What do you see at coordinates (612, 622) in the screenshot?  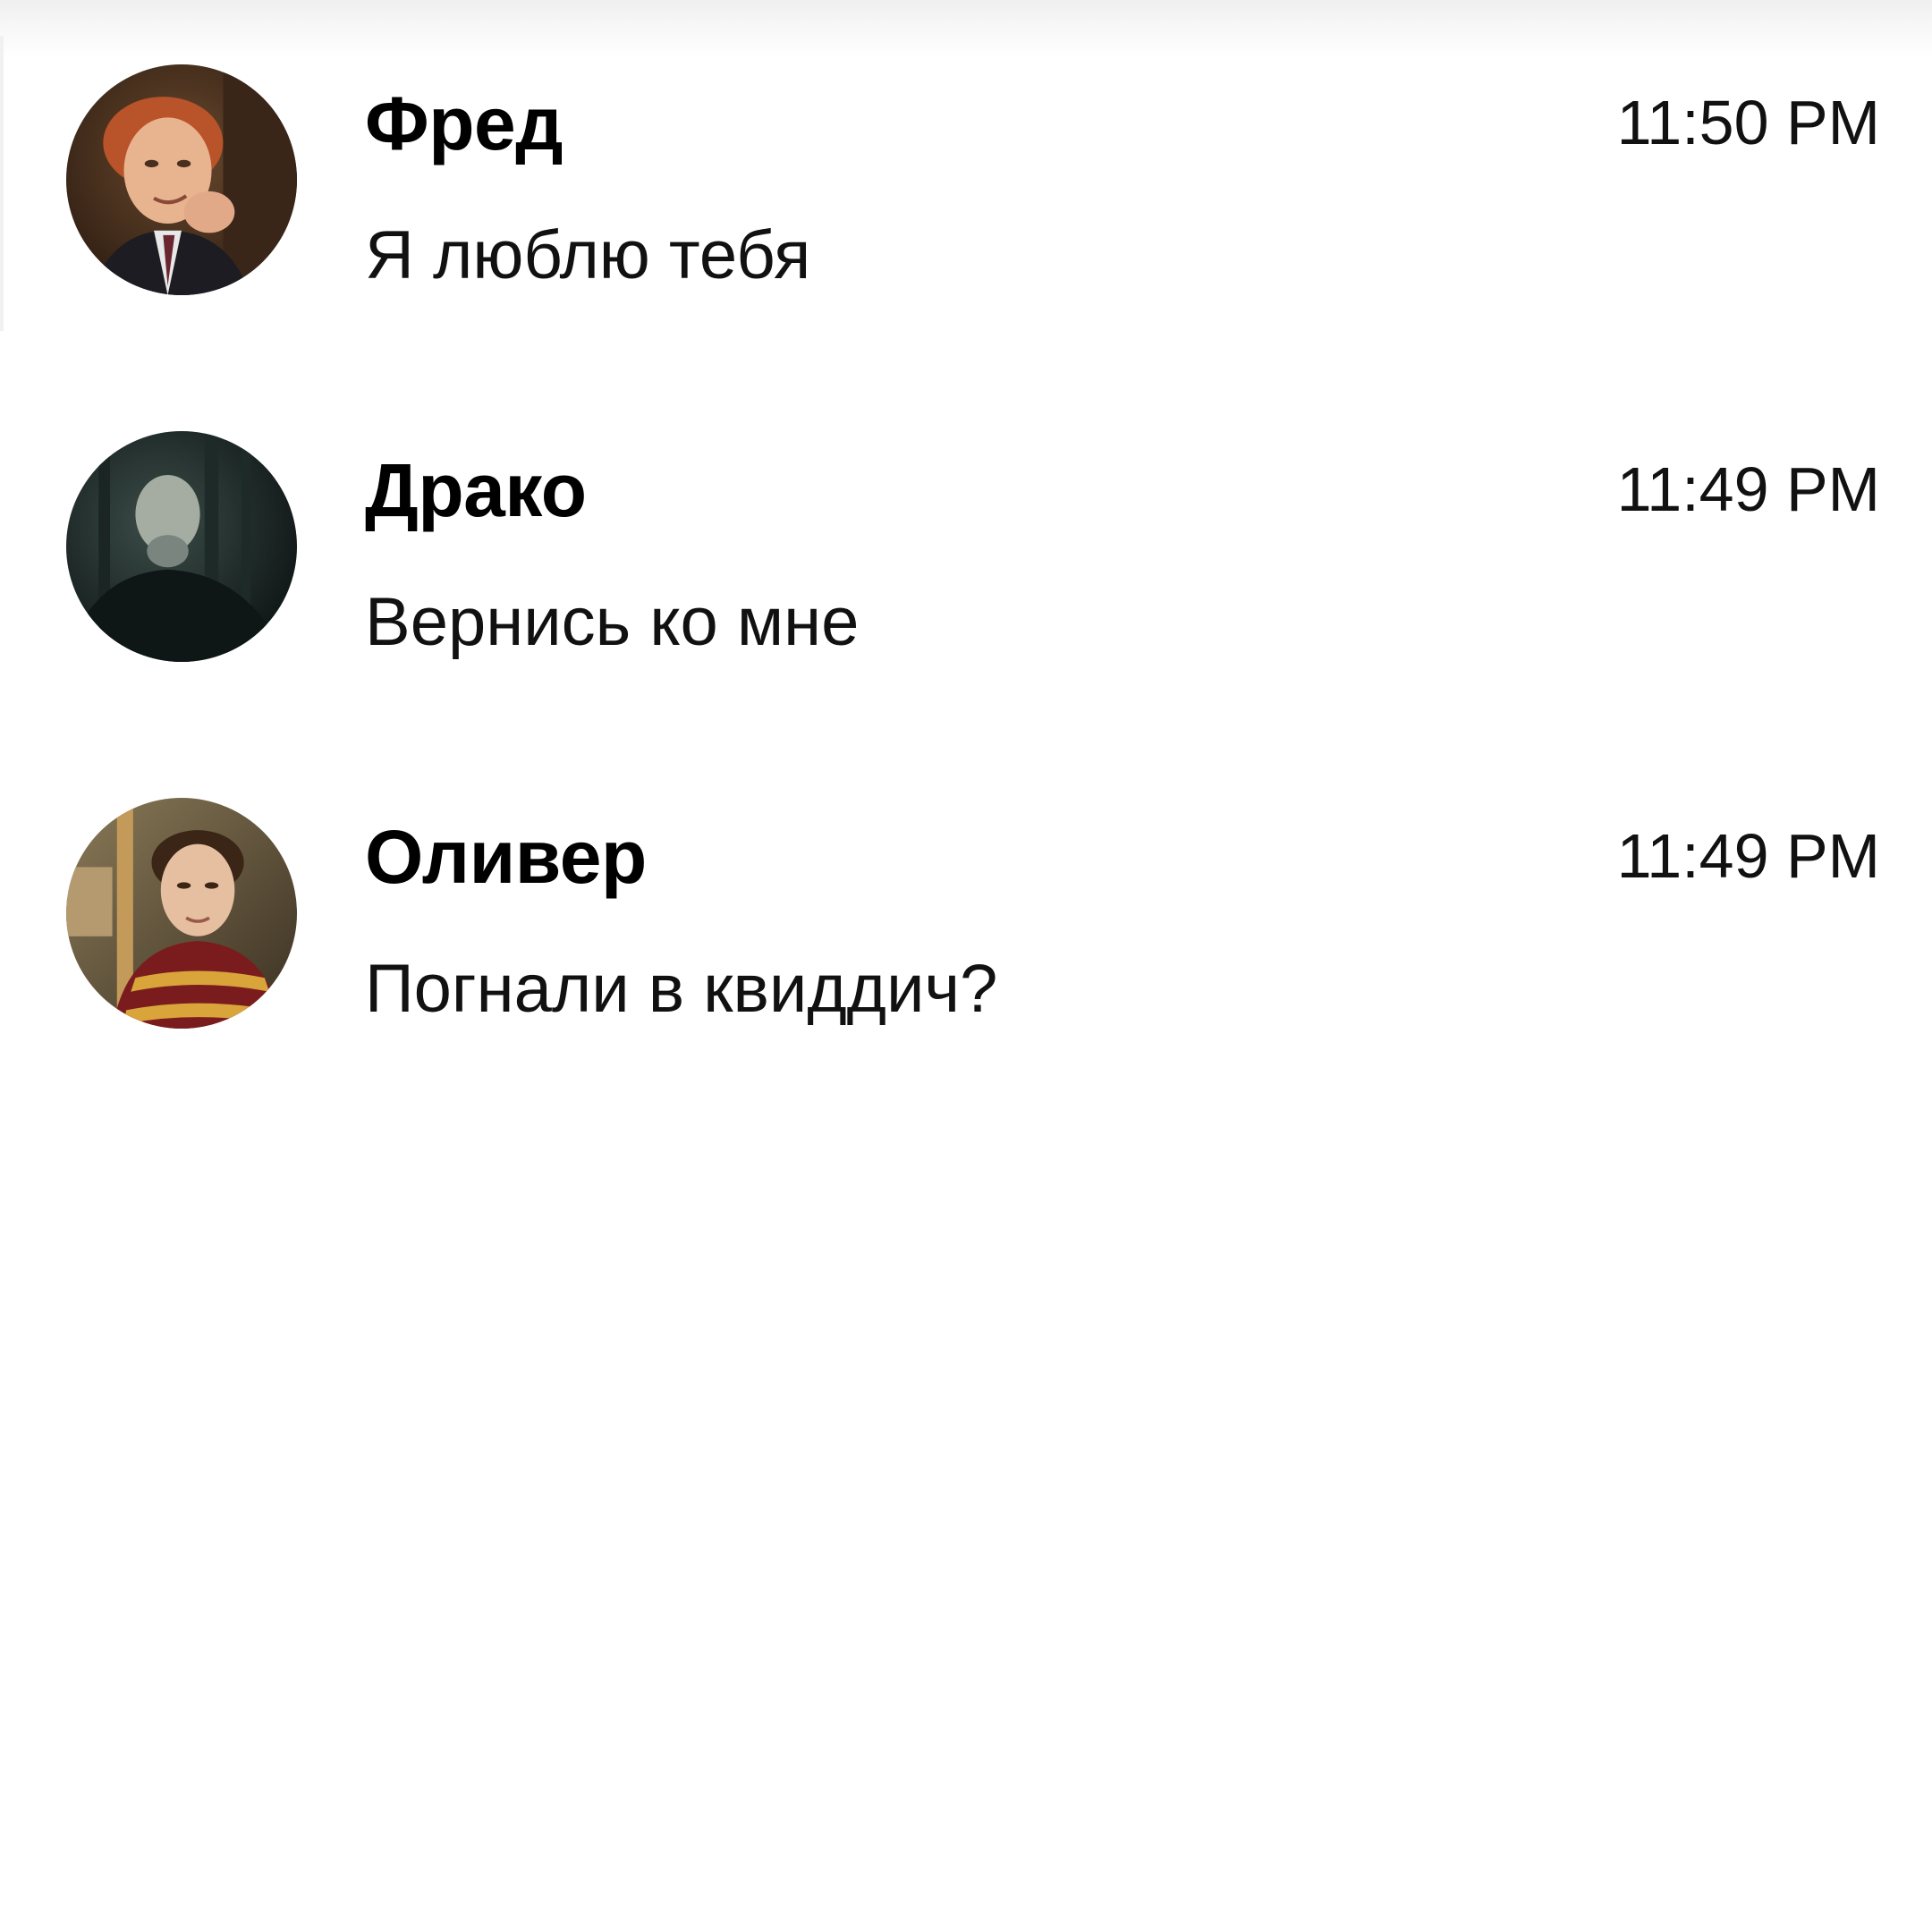 I see `last-message: Вернись ко мне` at bounding box center [612, 622].